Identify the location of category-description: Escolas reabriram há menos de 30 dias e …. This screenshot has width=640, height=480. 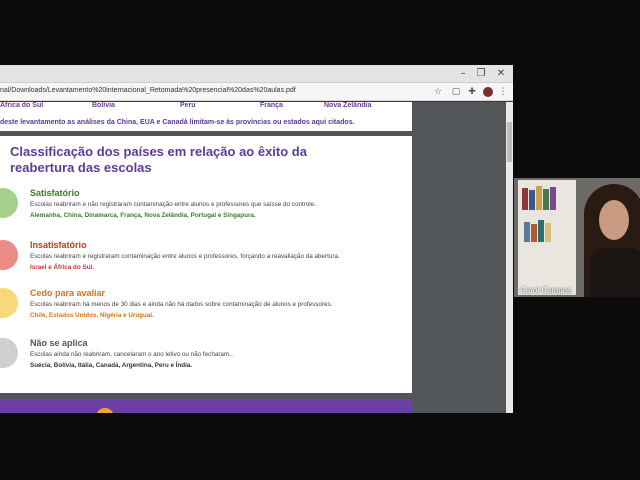
(181, 304).